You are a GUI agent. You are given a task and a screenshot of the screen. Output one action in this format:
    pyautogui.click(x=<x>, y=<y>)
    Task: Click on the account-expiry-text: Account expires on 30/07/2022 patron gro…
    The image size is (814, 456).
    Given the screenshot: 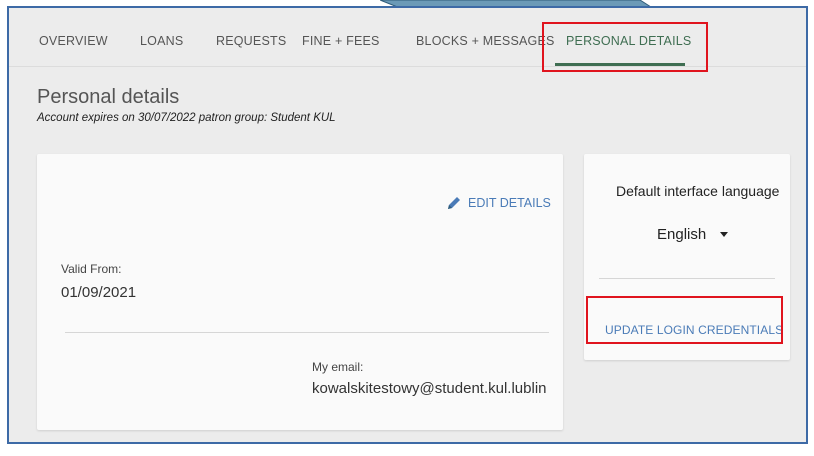 What is the action you would take?
    pyautogui.click(x=186, y=118)
    